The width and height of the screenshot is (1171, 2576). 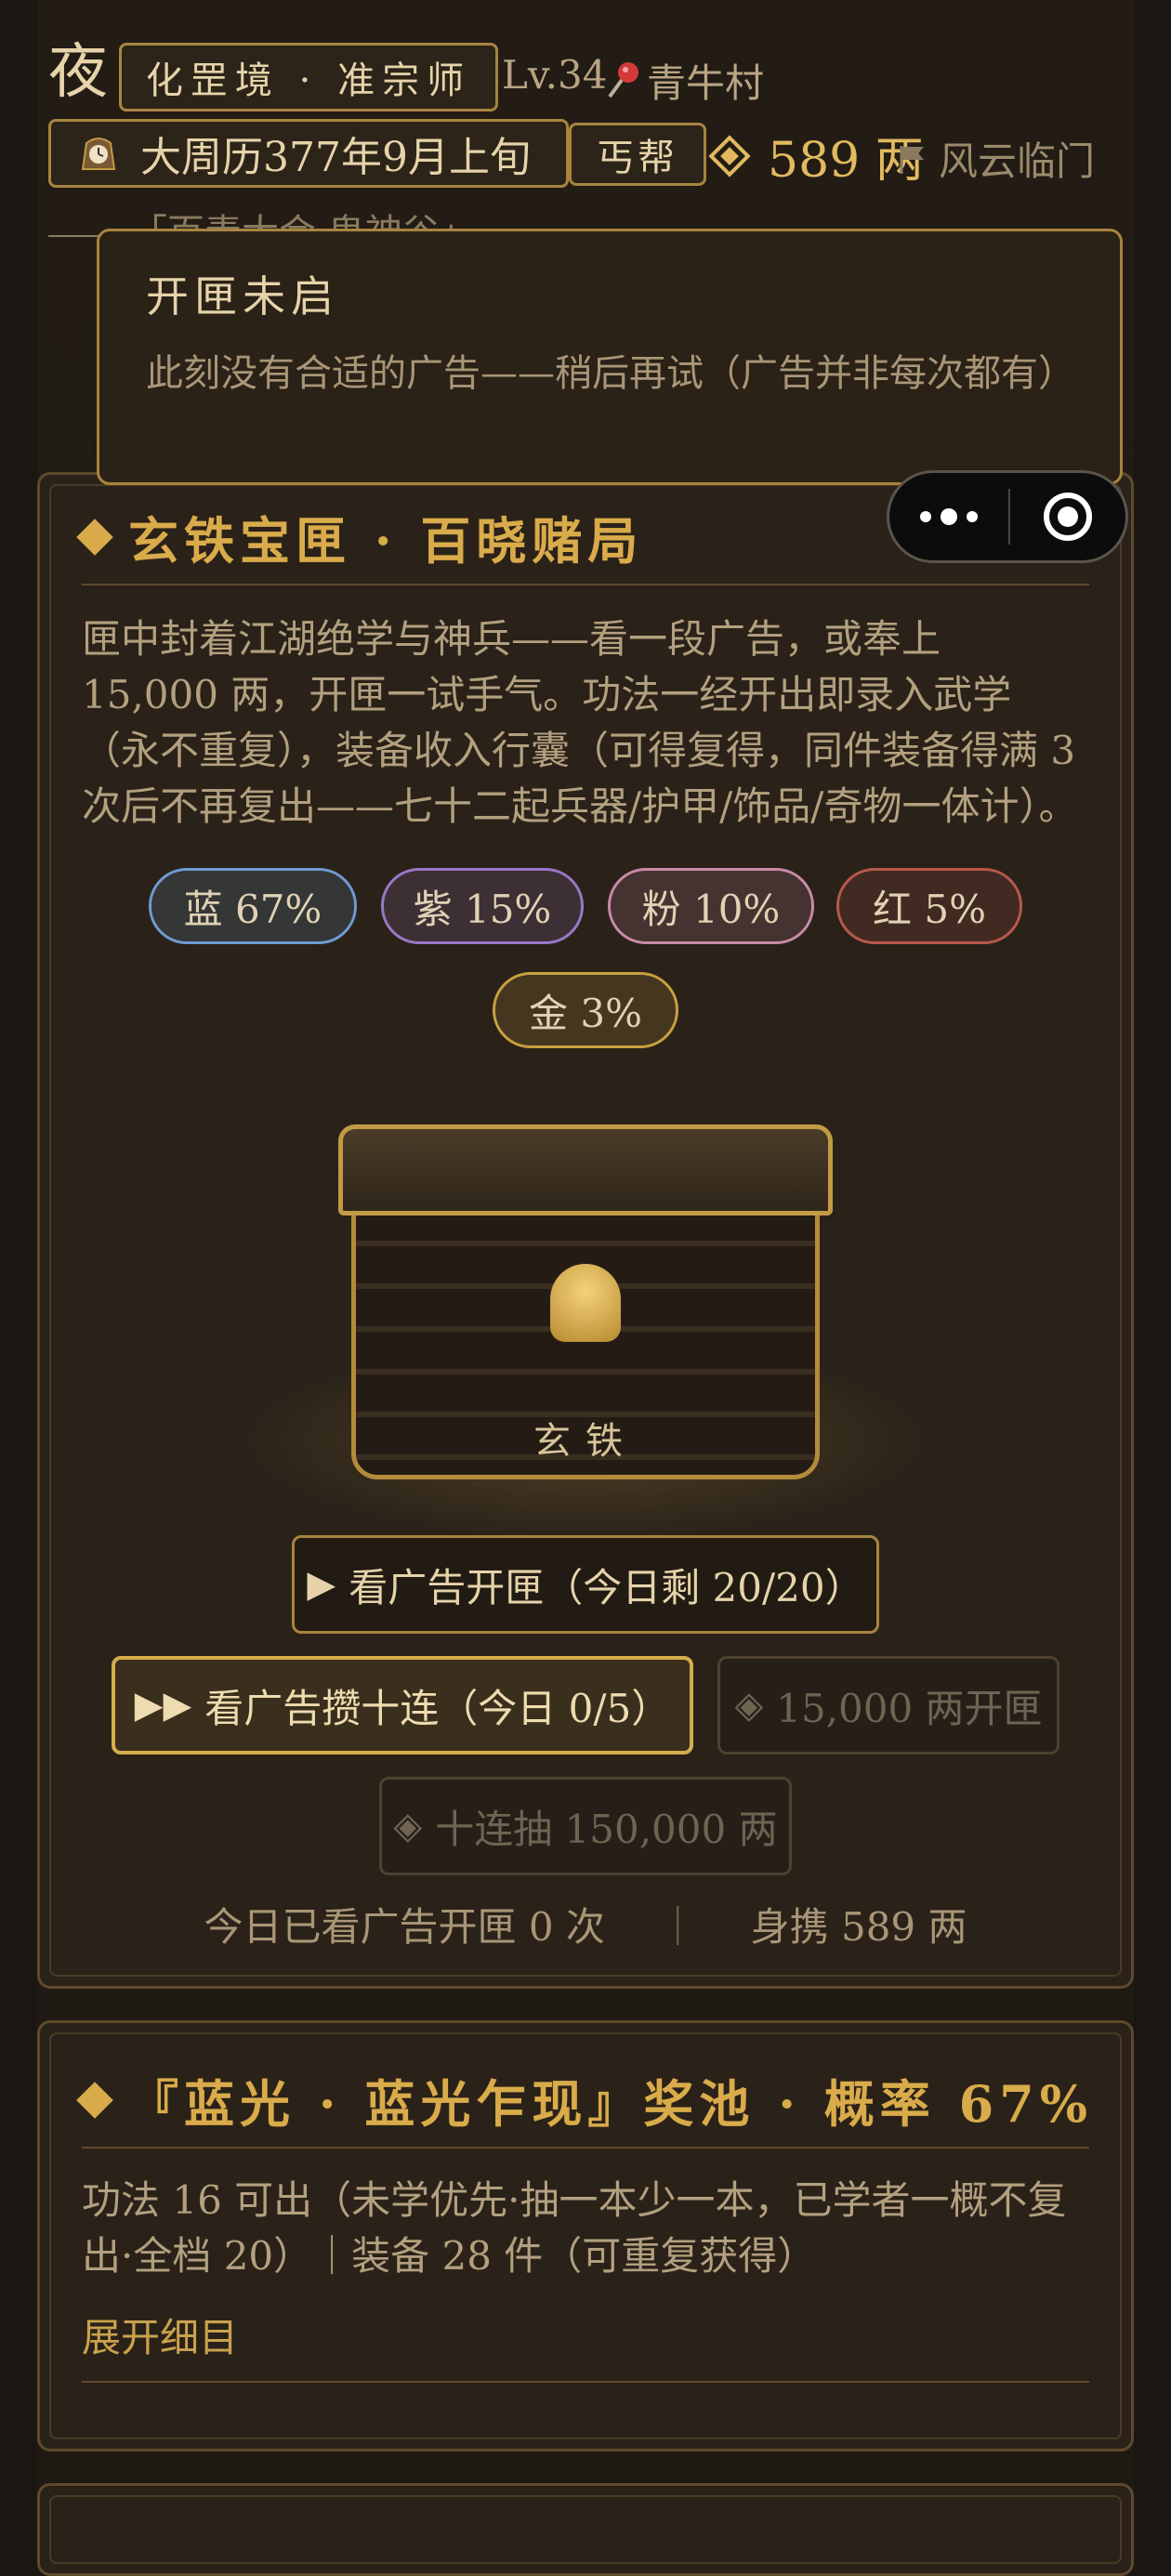 What do you see at coordinates (483, 906) in the screenshot?
I see `rate-pill-purple: 紫 15%` at bounding box center [483, 906].